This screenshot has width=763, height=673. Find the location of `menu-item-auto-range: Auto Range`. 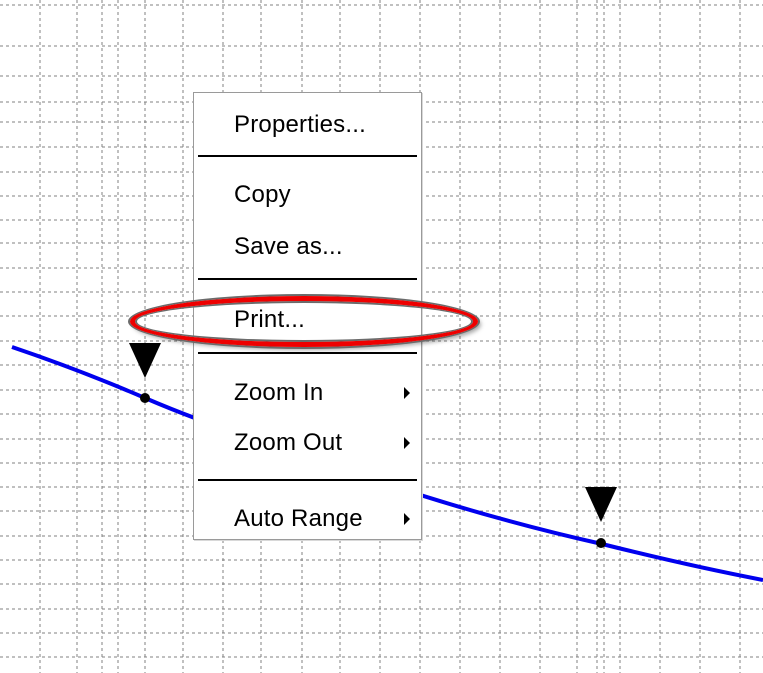

menu-item-auto-range: Auto Range is located at coordinates (307, 519).